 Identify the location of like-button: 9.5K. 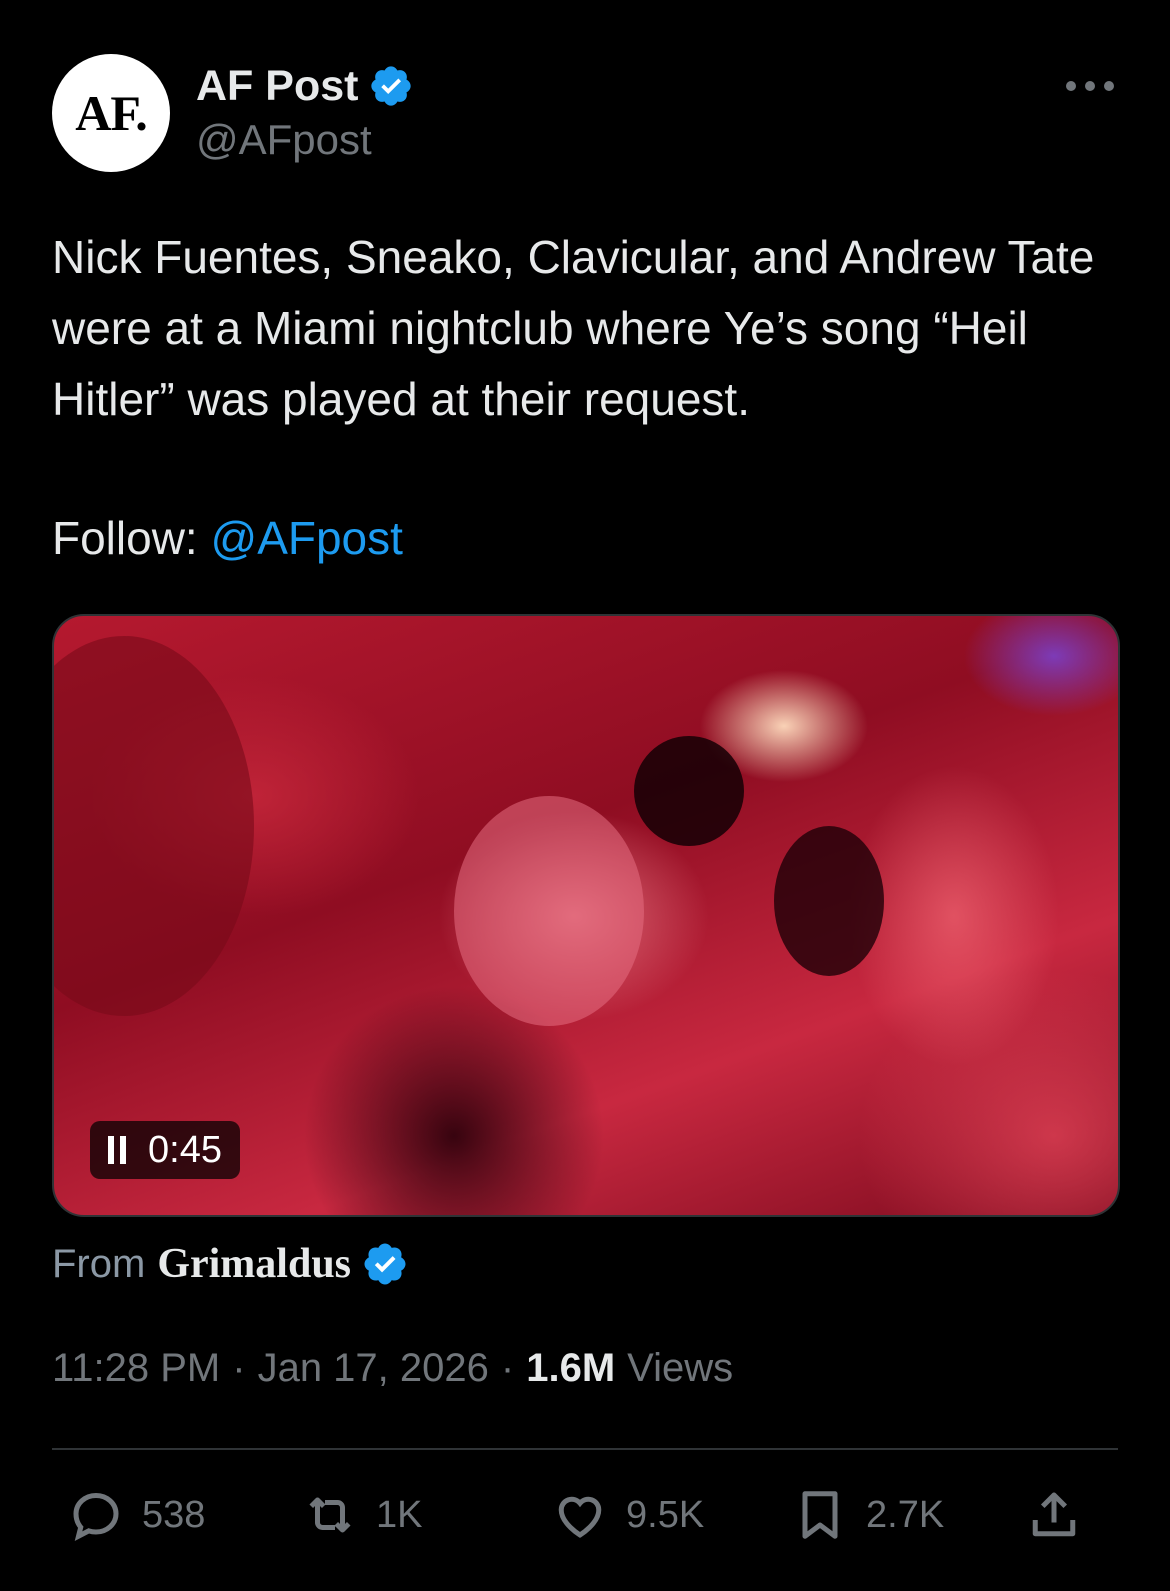
(627, 1515).